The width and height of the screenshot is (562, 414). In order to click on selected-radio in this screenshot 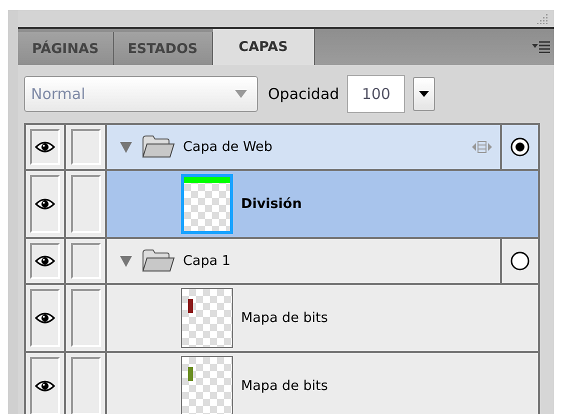, I will do `click(520, 147)`.